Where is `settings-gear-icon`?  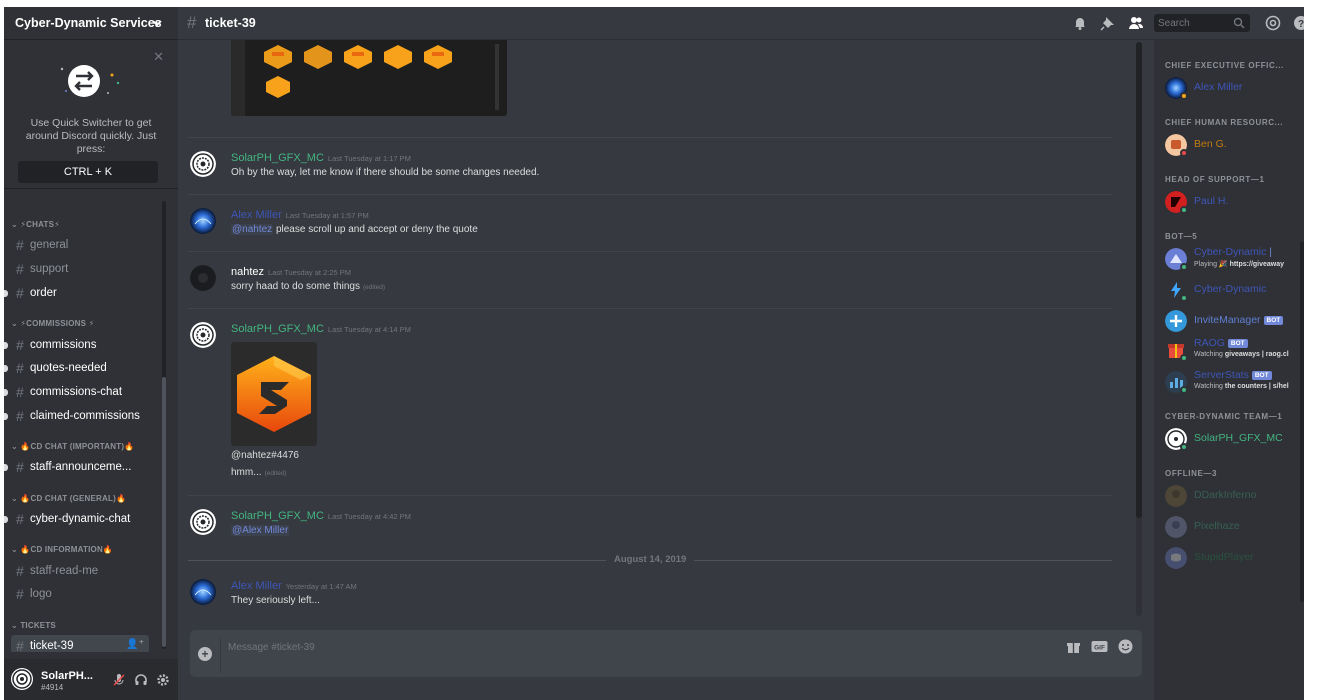 settings-gear-icon is located at coordinates (163, 680).